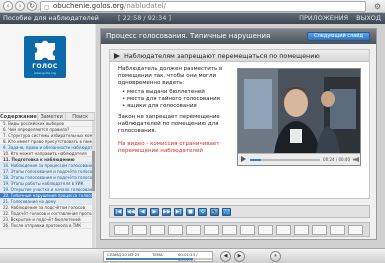 Image resolution: width=385 pixels, height=263 pixels. What do you see at coordinates (45, 50) in the screenshot?
I see `puzzle-icon` at bounding box center [45, 50].